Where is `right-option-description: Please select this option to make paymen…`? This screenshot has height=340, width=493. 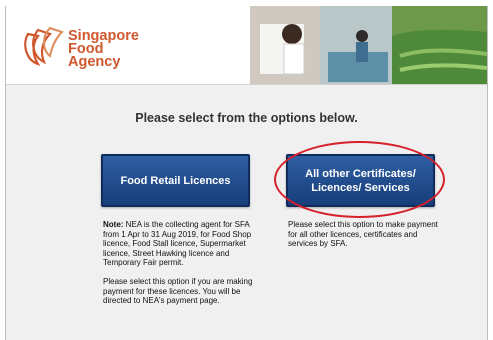
right-option-description: Please select this option to make paymen… is located at coordinates (363, 234).